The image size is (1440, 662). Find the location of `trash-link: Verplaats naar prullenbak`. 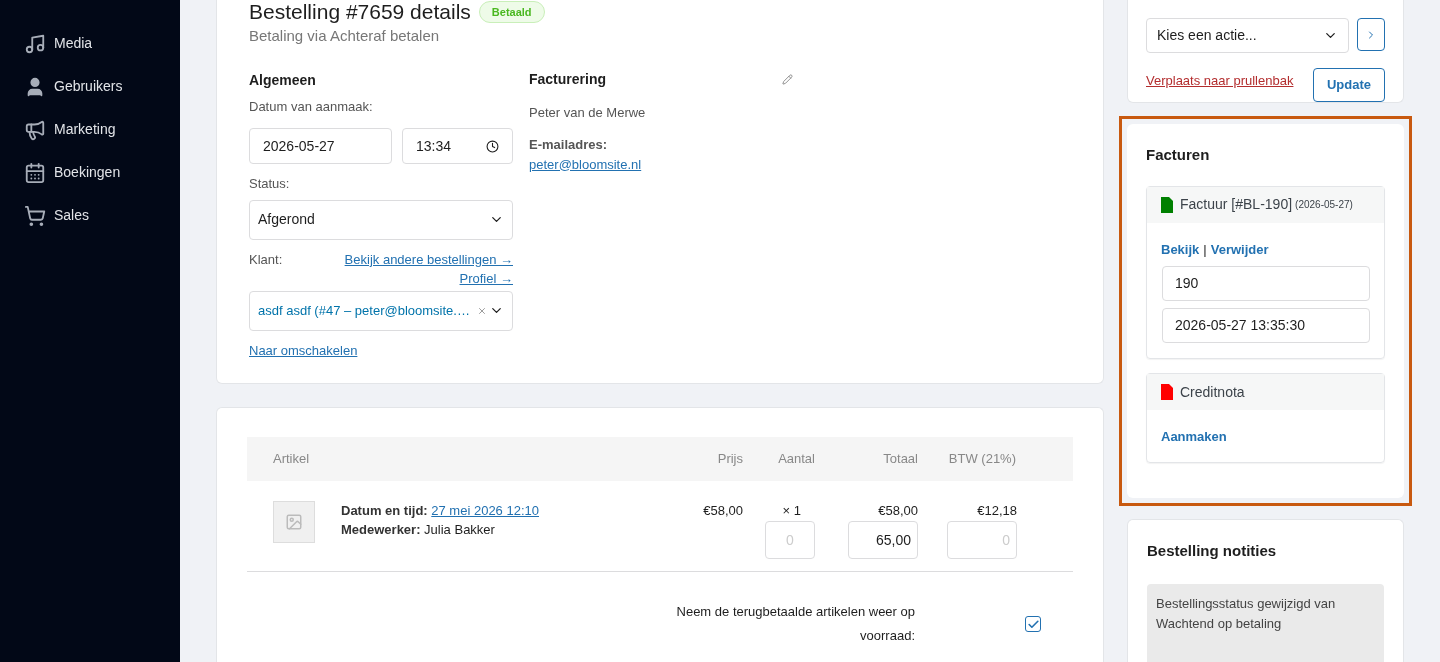

trash-link: Verplaats naar prullenbak is located at coordinates (1220, 81).